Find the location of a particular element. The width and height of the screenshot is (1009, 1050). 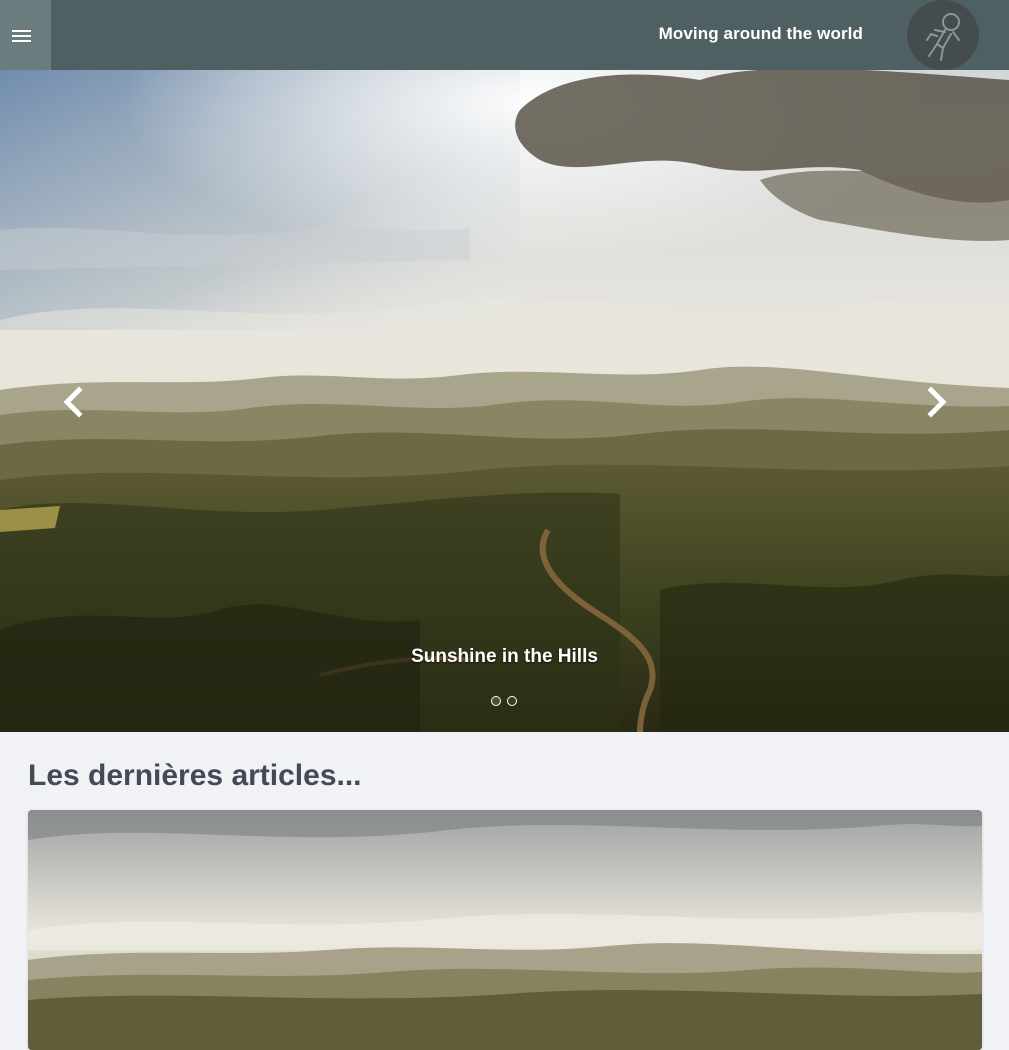

carousel-prev-button is located at coordinates (74, 402).